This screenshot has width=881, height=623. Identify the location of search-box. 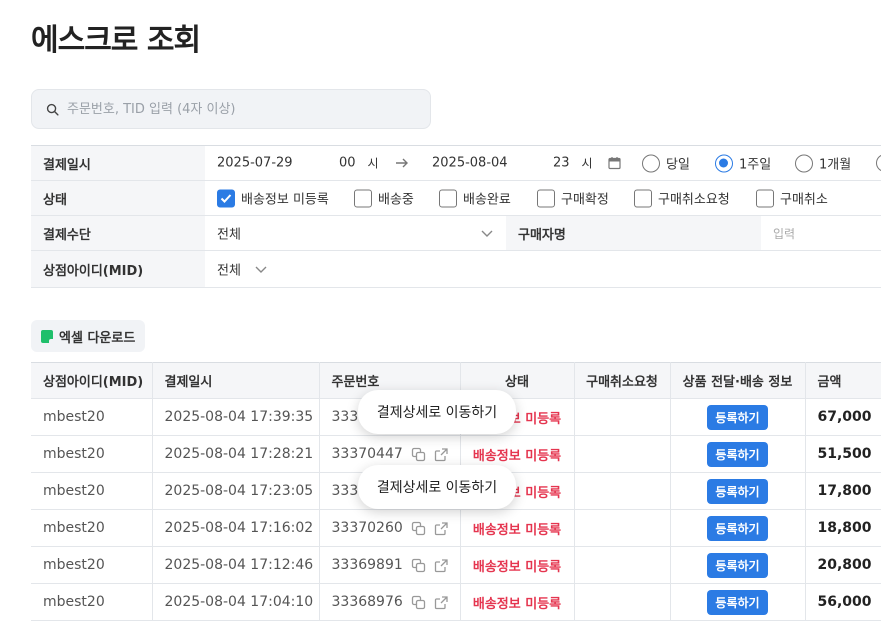
(231, 109).